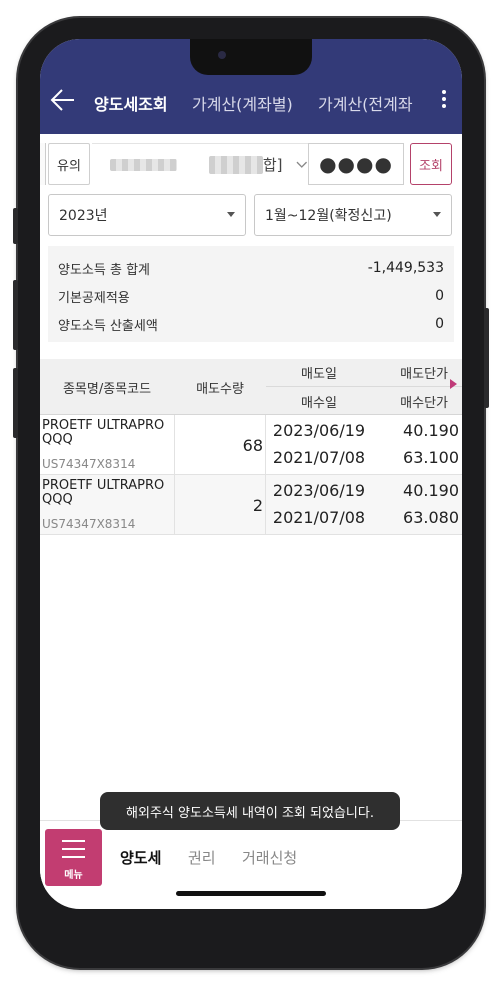 This screenshot has height=985, width=502. I want to click on account-row: 유의 합] ●●●● 조회, so click(251, 164).